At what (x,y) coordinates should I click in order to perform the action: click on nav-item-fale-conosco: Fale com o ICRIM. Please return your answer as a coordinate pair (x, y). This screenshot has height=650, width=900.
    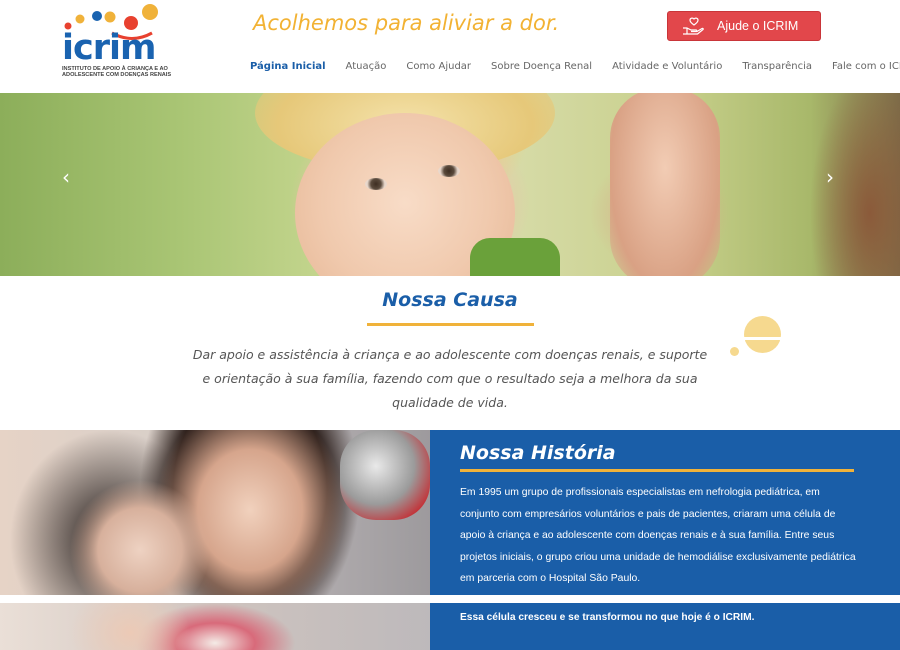
    Looking at the image, I should click on (861, 66).